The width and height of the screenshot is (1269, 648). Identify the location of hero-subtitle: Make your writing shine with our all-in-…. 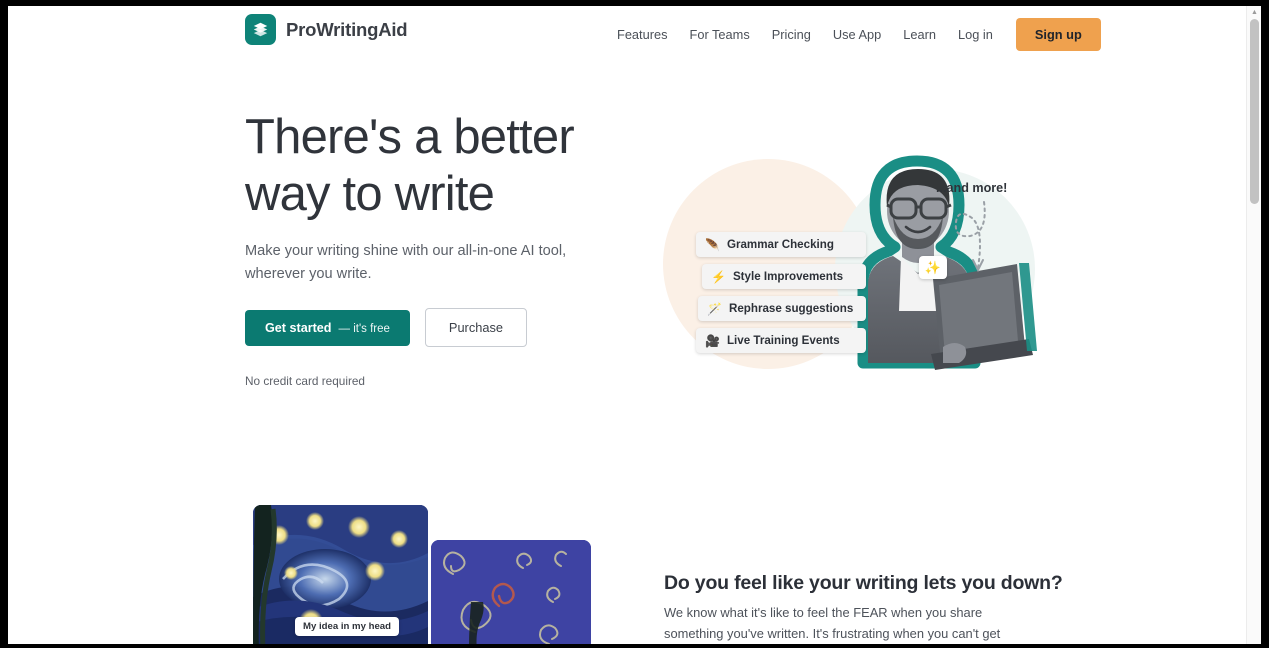
(406, 262).